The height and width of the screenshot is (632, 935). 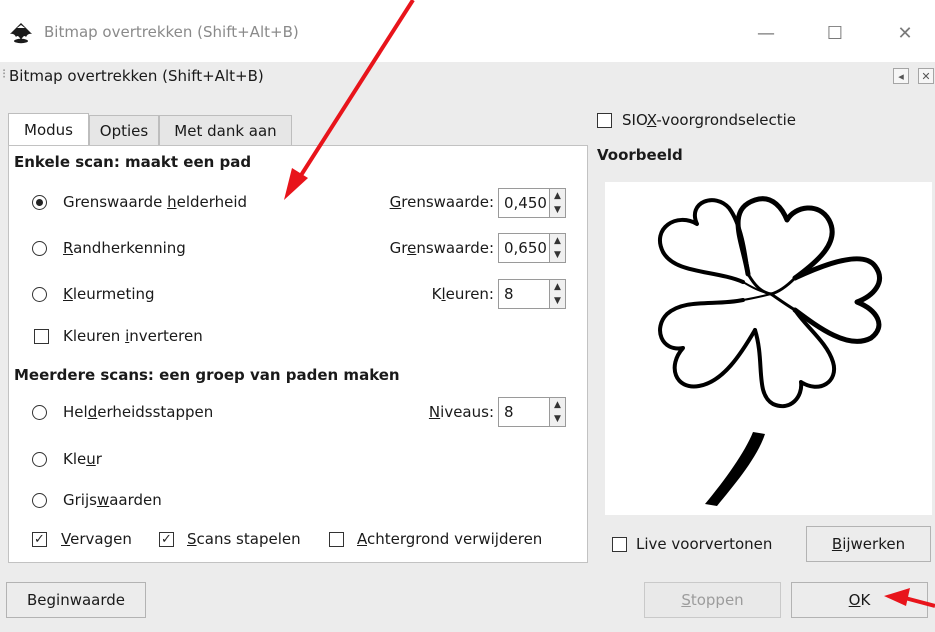 I want to click on live-preview-label: Live voorvertonen, so click(x=704, y=544).